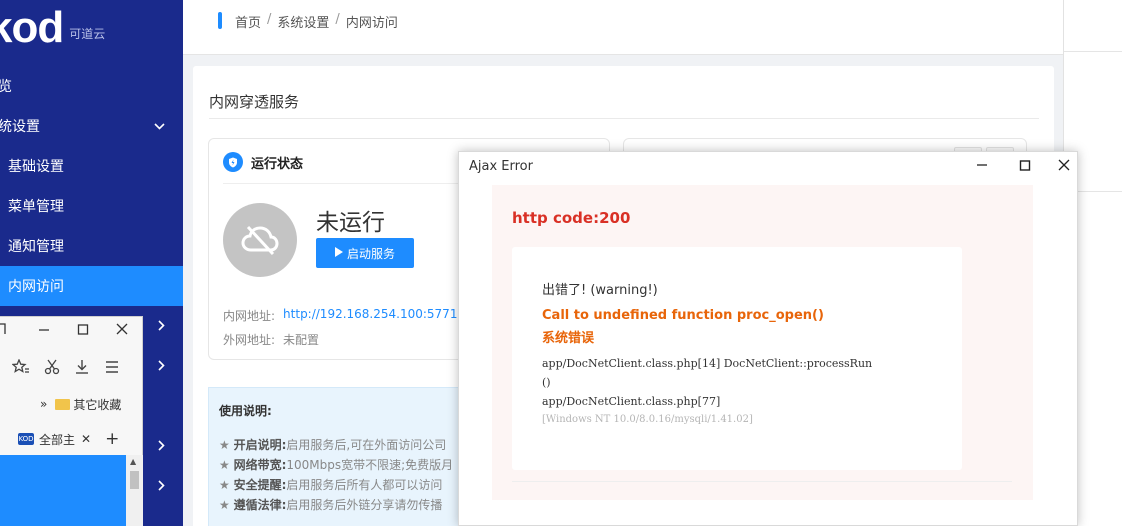  Describe the element at coordinates (254, 102) in the screenshot. I see `card-title: 内网穿透服务` at that location.